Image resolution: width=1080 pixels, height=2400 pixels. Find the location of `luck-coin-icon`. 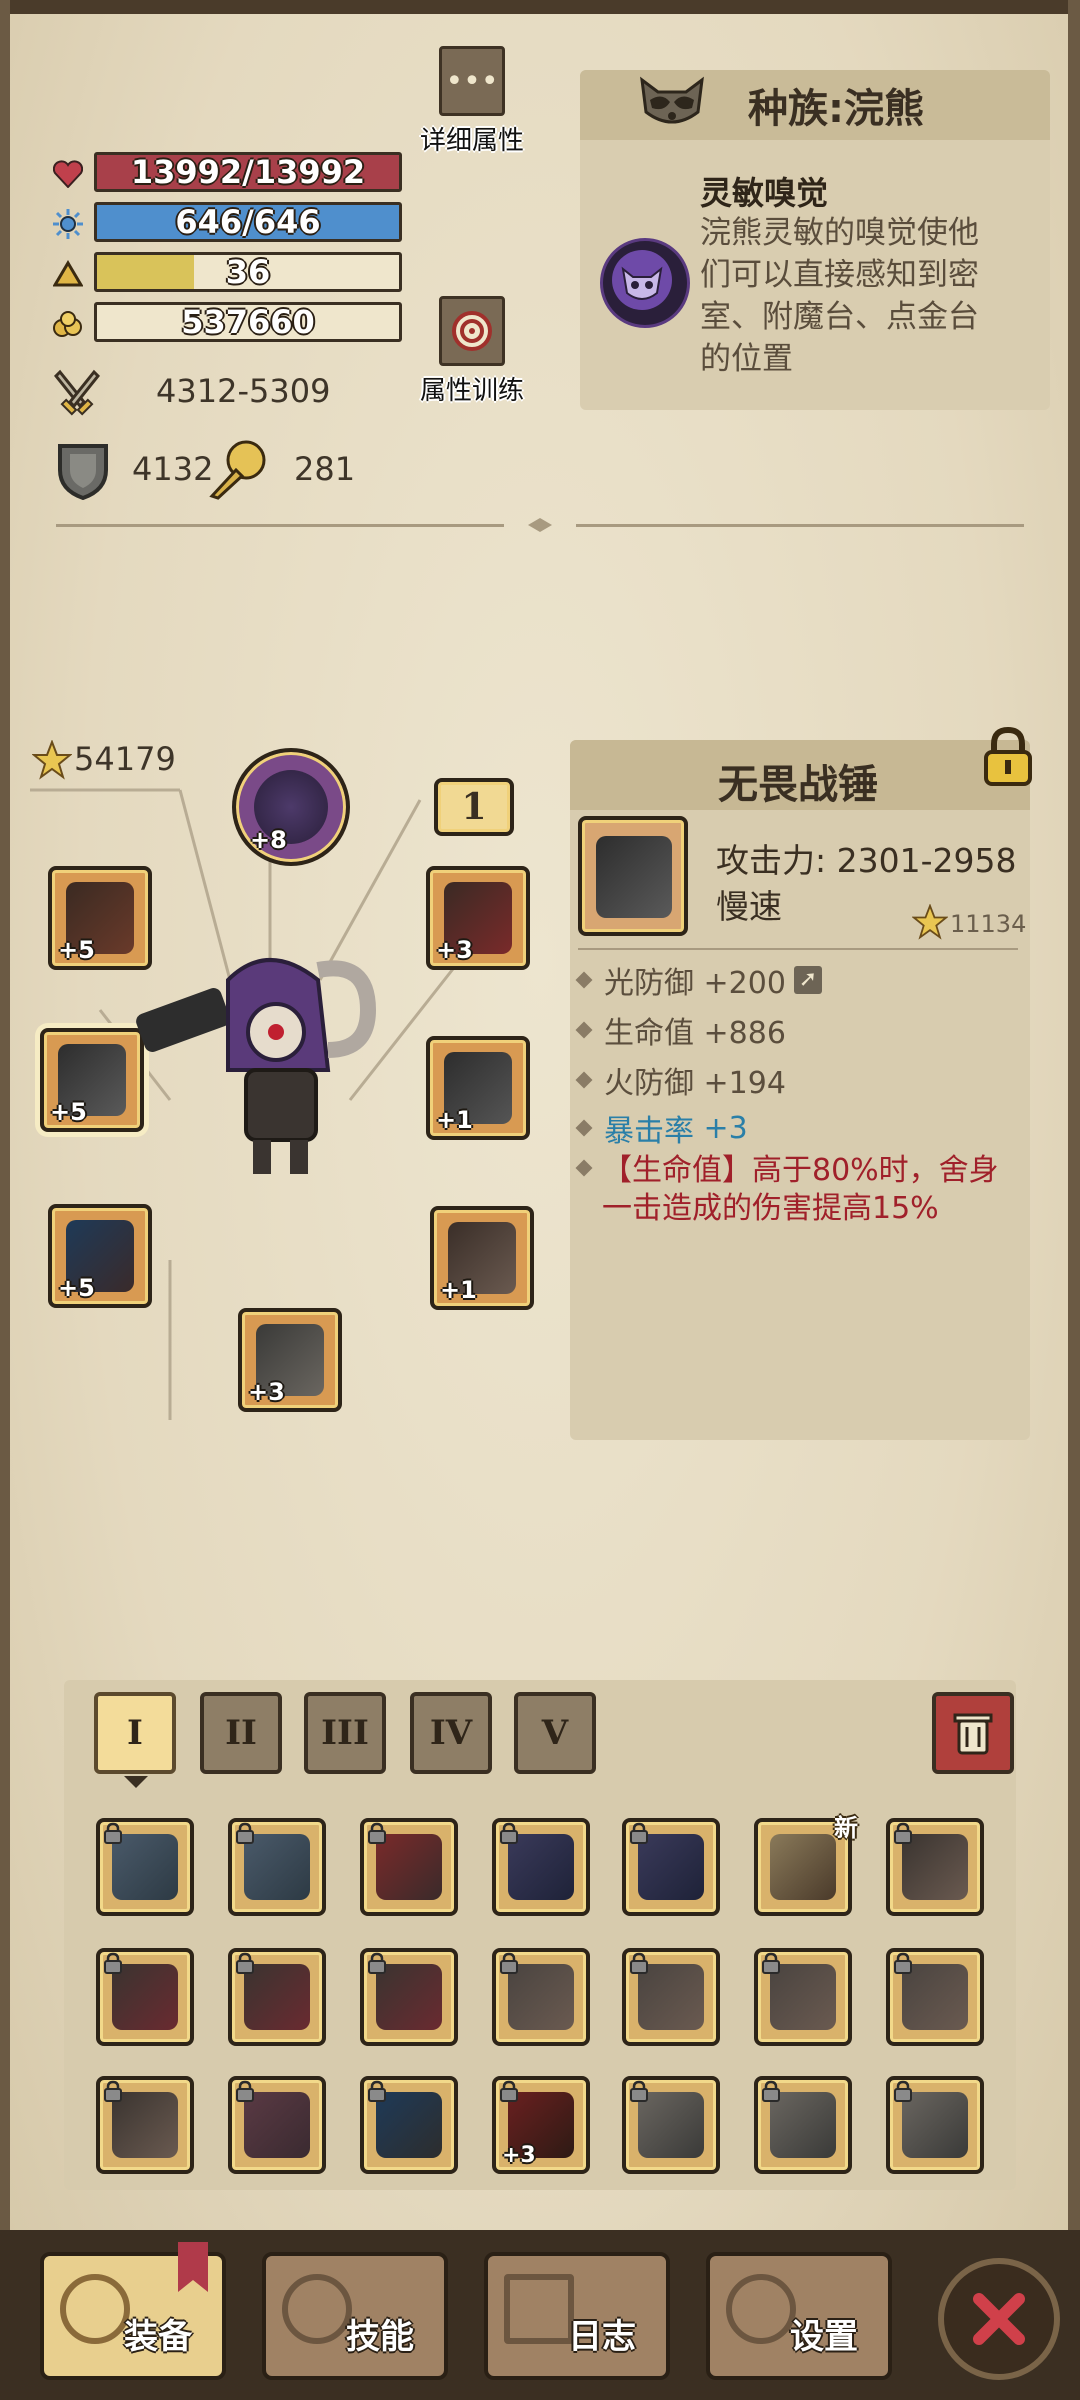

luck-coin-icon is located at coordinates (239, 468).